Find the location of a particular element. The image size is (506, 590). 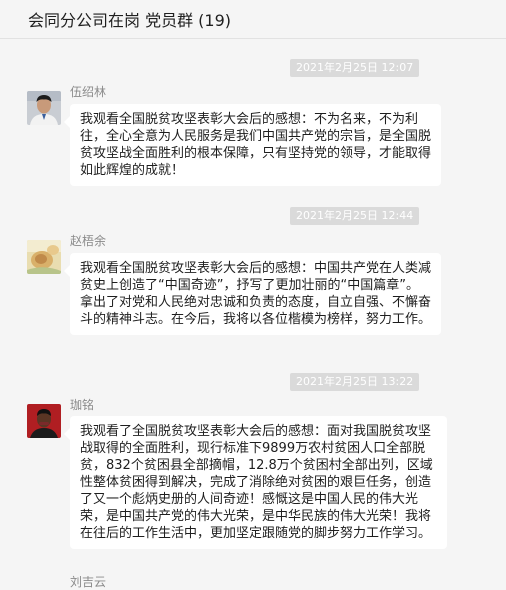

group-title: 会同分公司在岗 党员群 (19) is located at coordinates (129, 19).